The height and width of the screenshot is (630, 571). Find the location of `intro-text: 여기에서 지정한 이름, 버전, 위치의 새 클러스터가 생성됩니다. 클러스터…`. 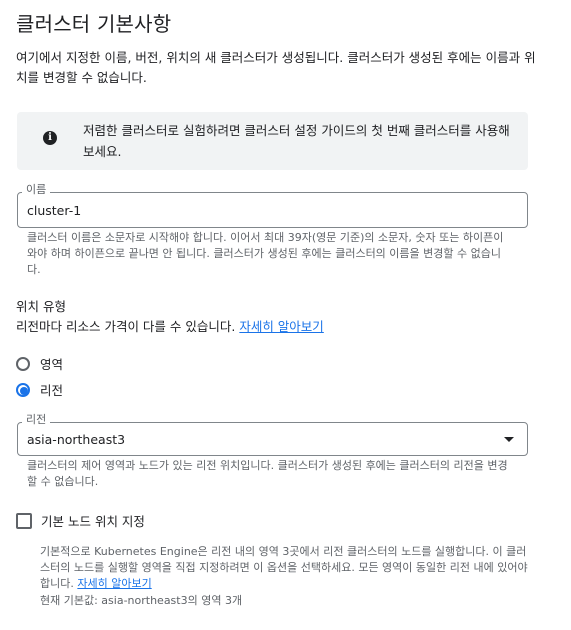

intro-text: 여기에서 지정한 이름, 버전, 위치의 새 클러스터가 생성됩니다. 클러스터… is located at coordinates (276, 67).